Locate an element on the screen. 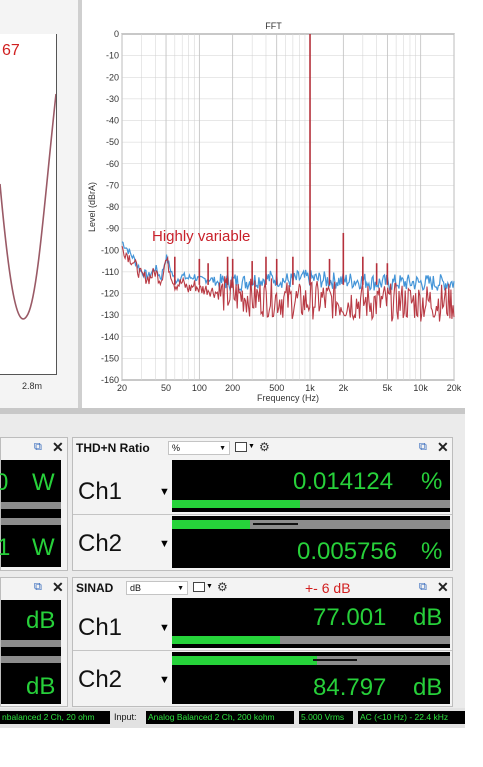 This screenshot has width=483, height=767. thd-ch2-bar-fill is located at coordinates (211, 524).